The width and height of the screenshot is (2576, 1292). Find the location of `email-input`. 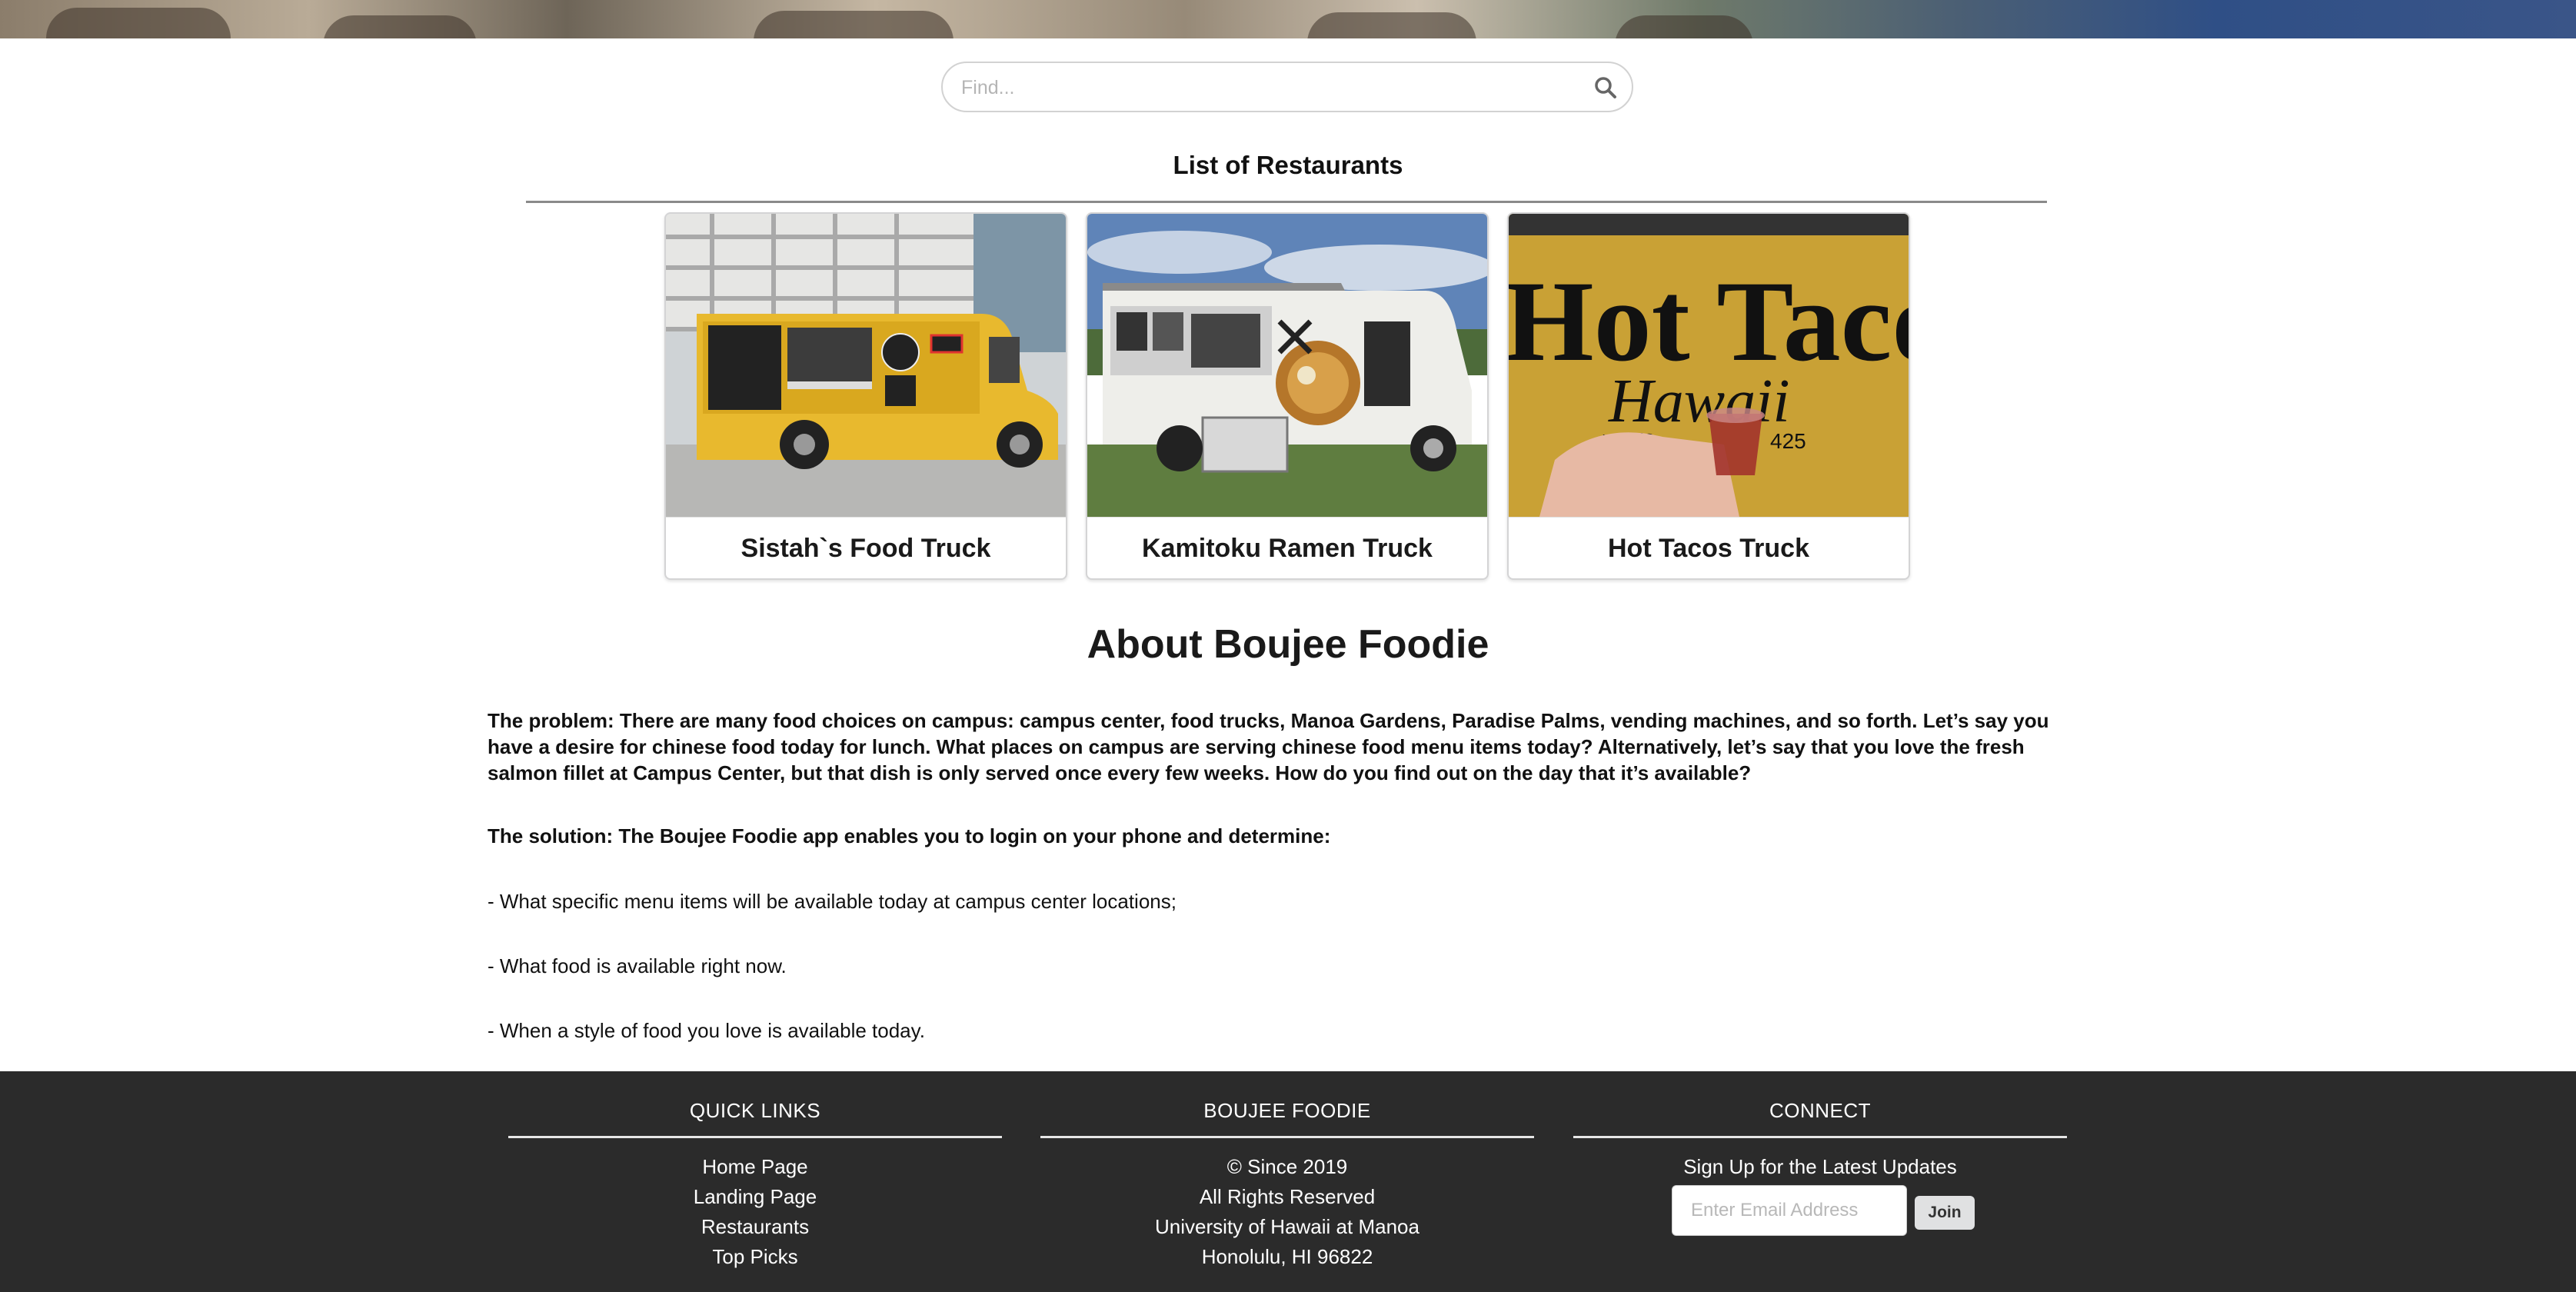

email-input is located at coordinates (1789, 1210).